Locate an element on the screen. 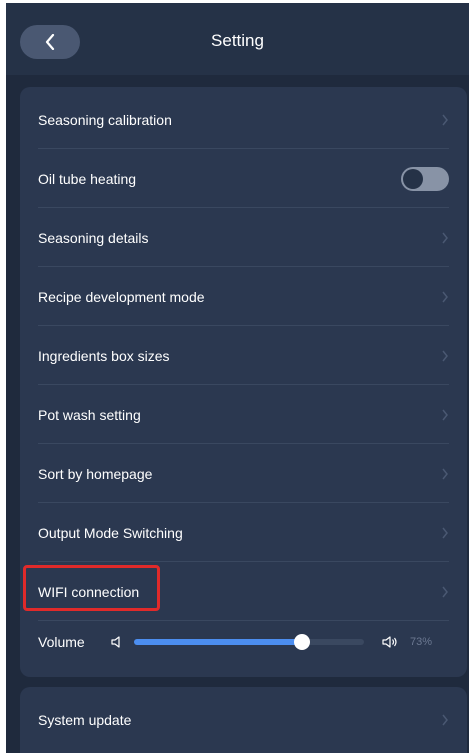 The height and width of the screenshot is (753, 469). system-update-row: System update is located at coordinates (243, 720).